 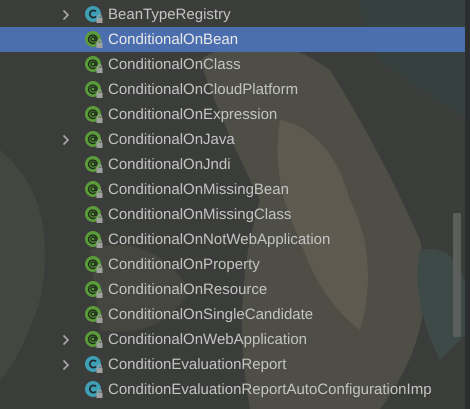 I want to click on tree-item: ConditionEvaluationReport, so click(x=235, y=364).